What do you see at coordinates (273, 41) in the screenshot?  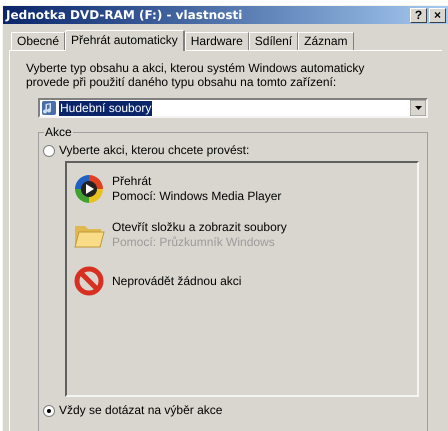 I see `tab: Sdílení` at bounding box center [273, 41].